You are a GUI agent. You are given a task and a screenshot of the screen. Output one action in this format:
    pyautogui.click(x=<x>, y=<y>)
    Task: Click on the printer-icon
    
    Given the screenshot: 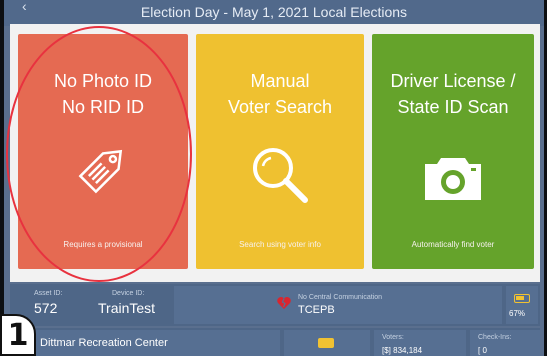 What is the action you would take?
    pyautogui.click(x=326, y=343)
    